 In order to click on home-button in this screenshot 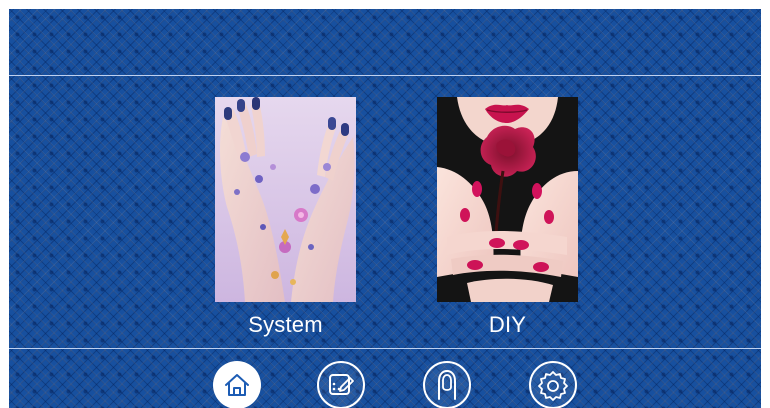, I will do `click(237, 384)`.